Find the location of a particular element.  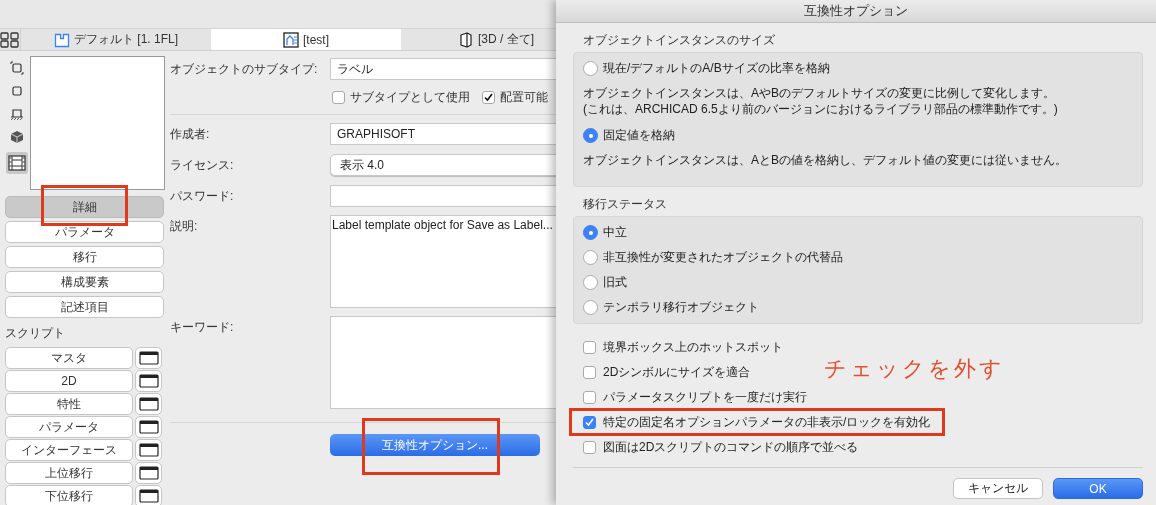

field-label: 説明: is located at coordinates (184, 226).